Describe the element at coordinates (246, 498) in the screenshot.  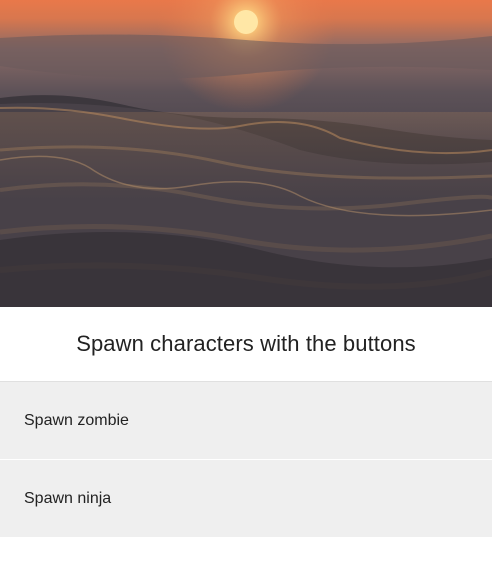
I see `spawn-ninja-button: Spawn ninja` at that location.